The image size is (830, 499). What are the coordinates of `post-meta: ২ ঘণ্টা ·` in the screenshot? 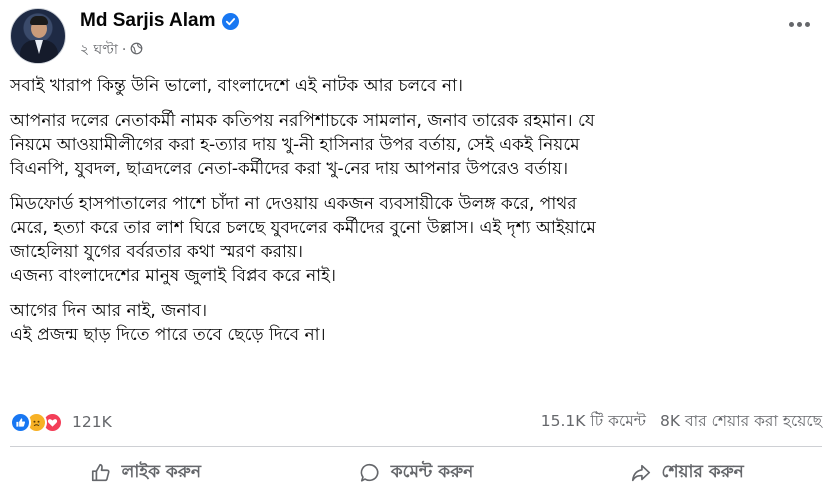 It's located at (111, 50).